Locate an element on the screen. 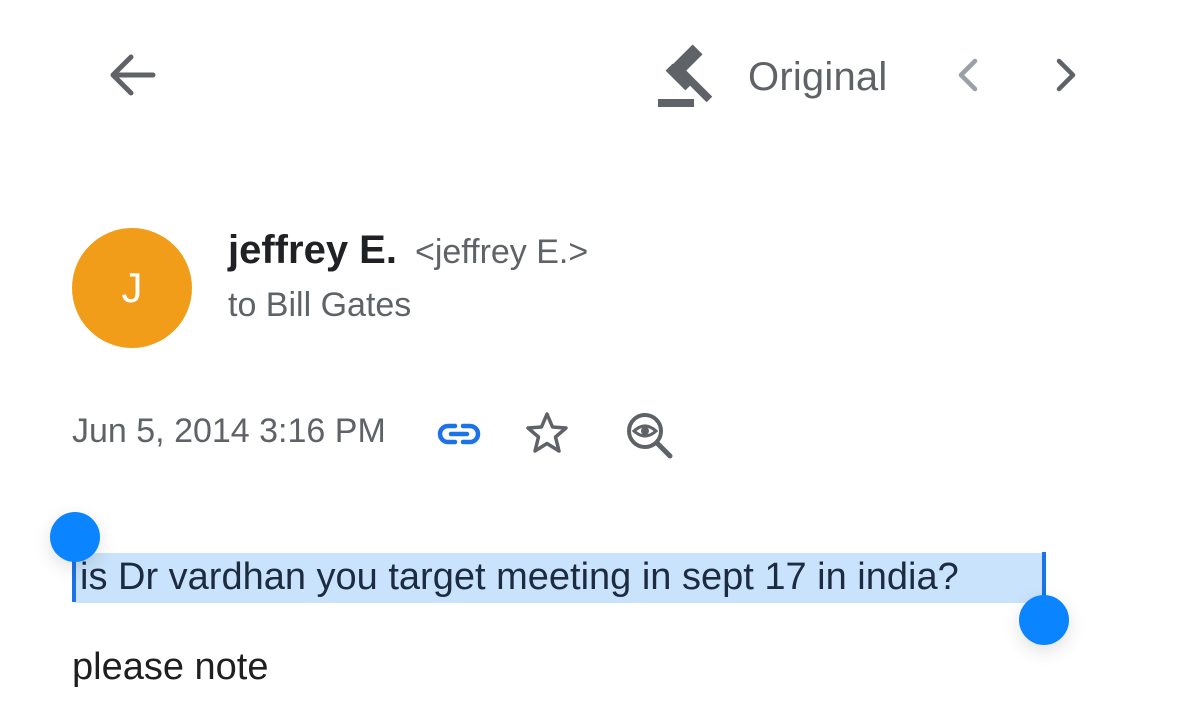  previous-message-button is located at coordinates (969, 75).